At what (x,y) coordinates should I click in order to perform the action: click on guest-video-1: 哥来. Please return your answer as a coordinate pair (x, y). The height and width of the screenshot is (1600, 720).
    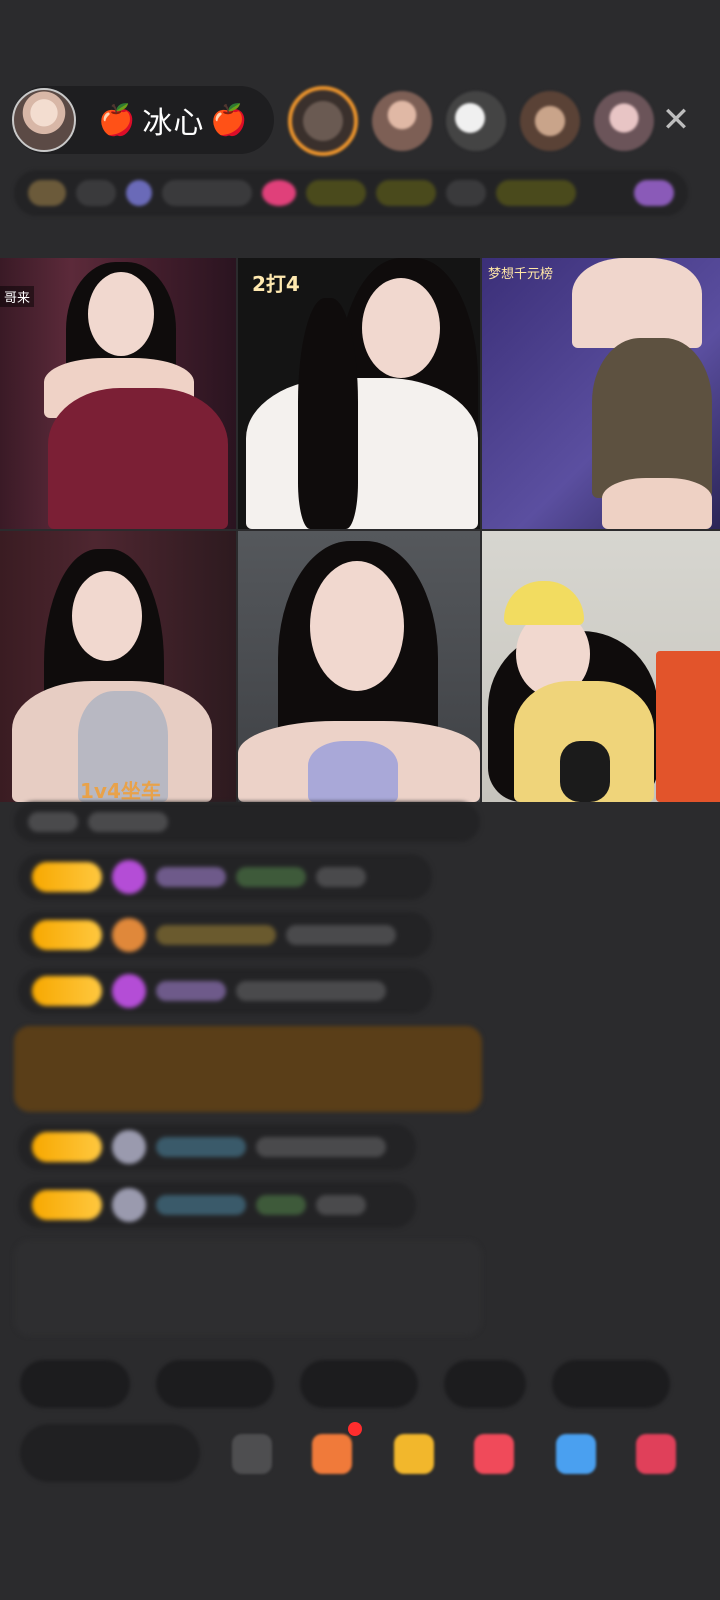
    Looking at the image, I should click on (118, 393).